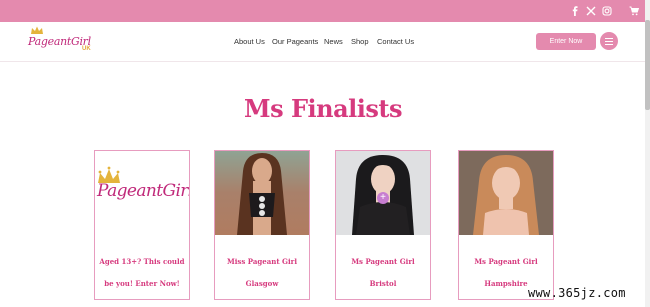 The height and width of the screenshot is (307, 650). Describe the element at coordinates (609, 41) in the screenshot. I see `hamburger-menu-button` at that location.